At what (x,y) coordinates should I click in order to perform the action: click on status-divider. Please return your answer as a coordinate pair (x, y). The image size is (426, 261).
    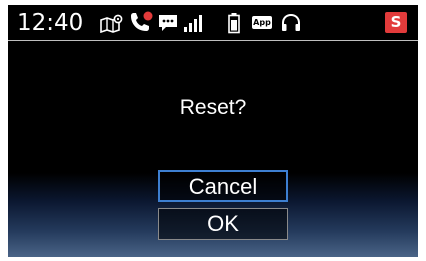
    Looking at the image, I should click on (213, 40).